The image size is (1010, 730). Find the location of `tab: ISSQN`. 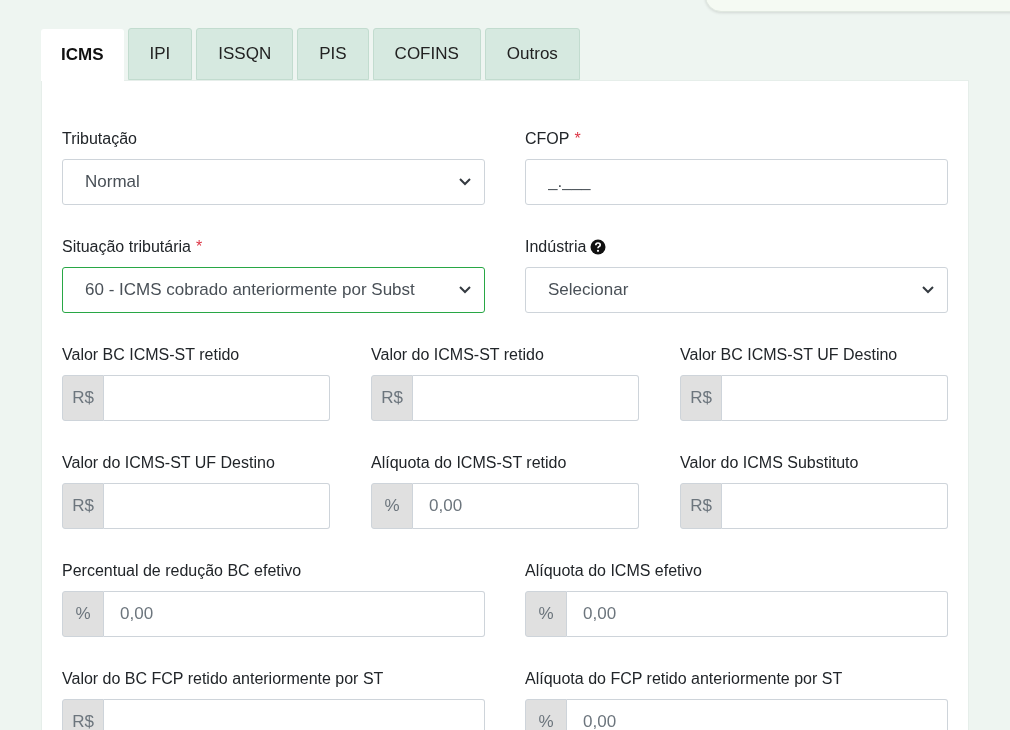

tab: ISSQN is located at coordinates (245, 54).